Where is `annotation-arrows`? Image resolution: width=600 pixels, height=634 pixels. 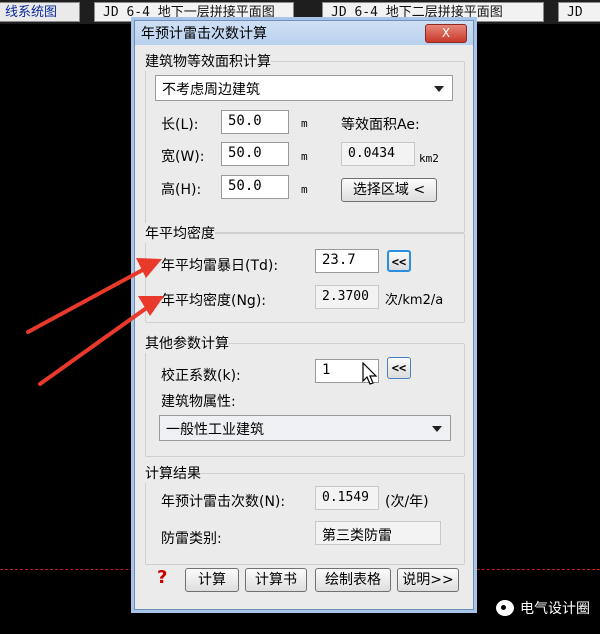
annotation-arrows is located at coordinates (95, 322).